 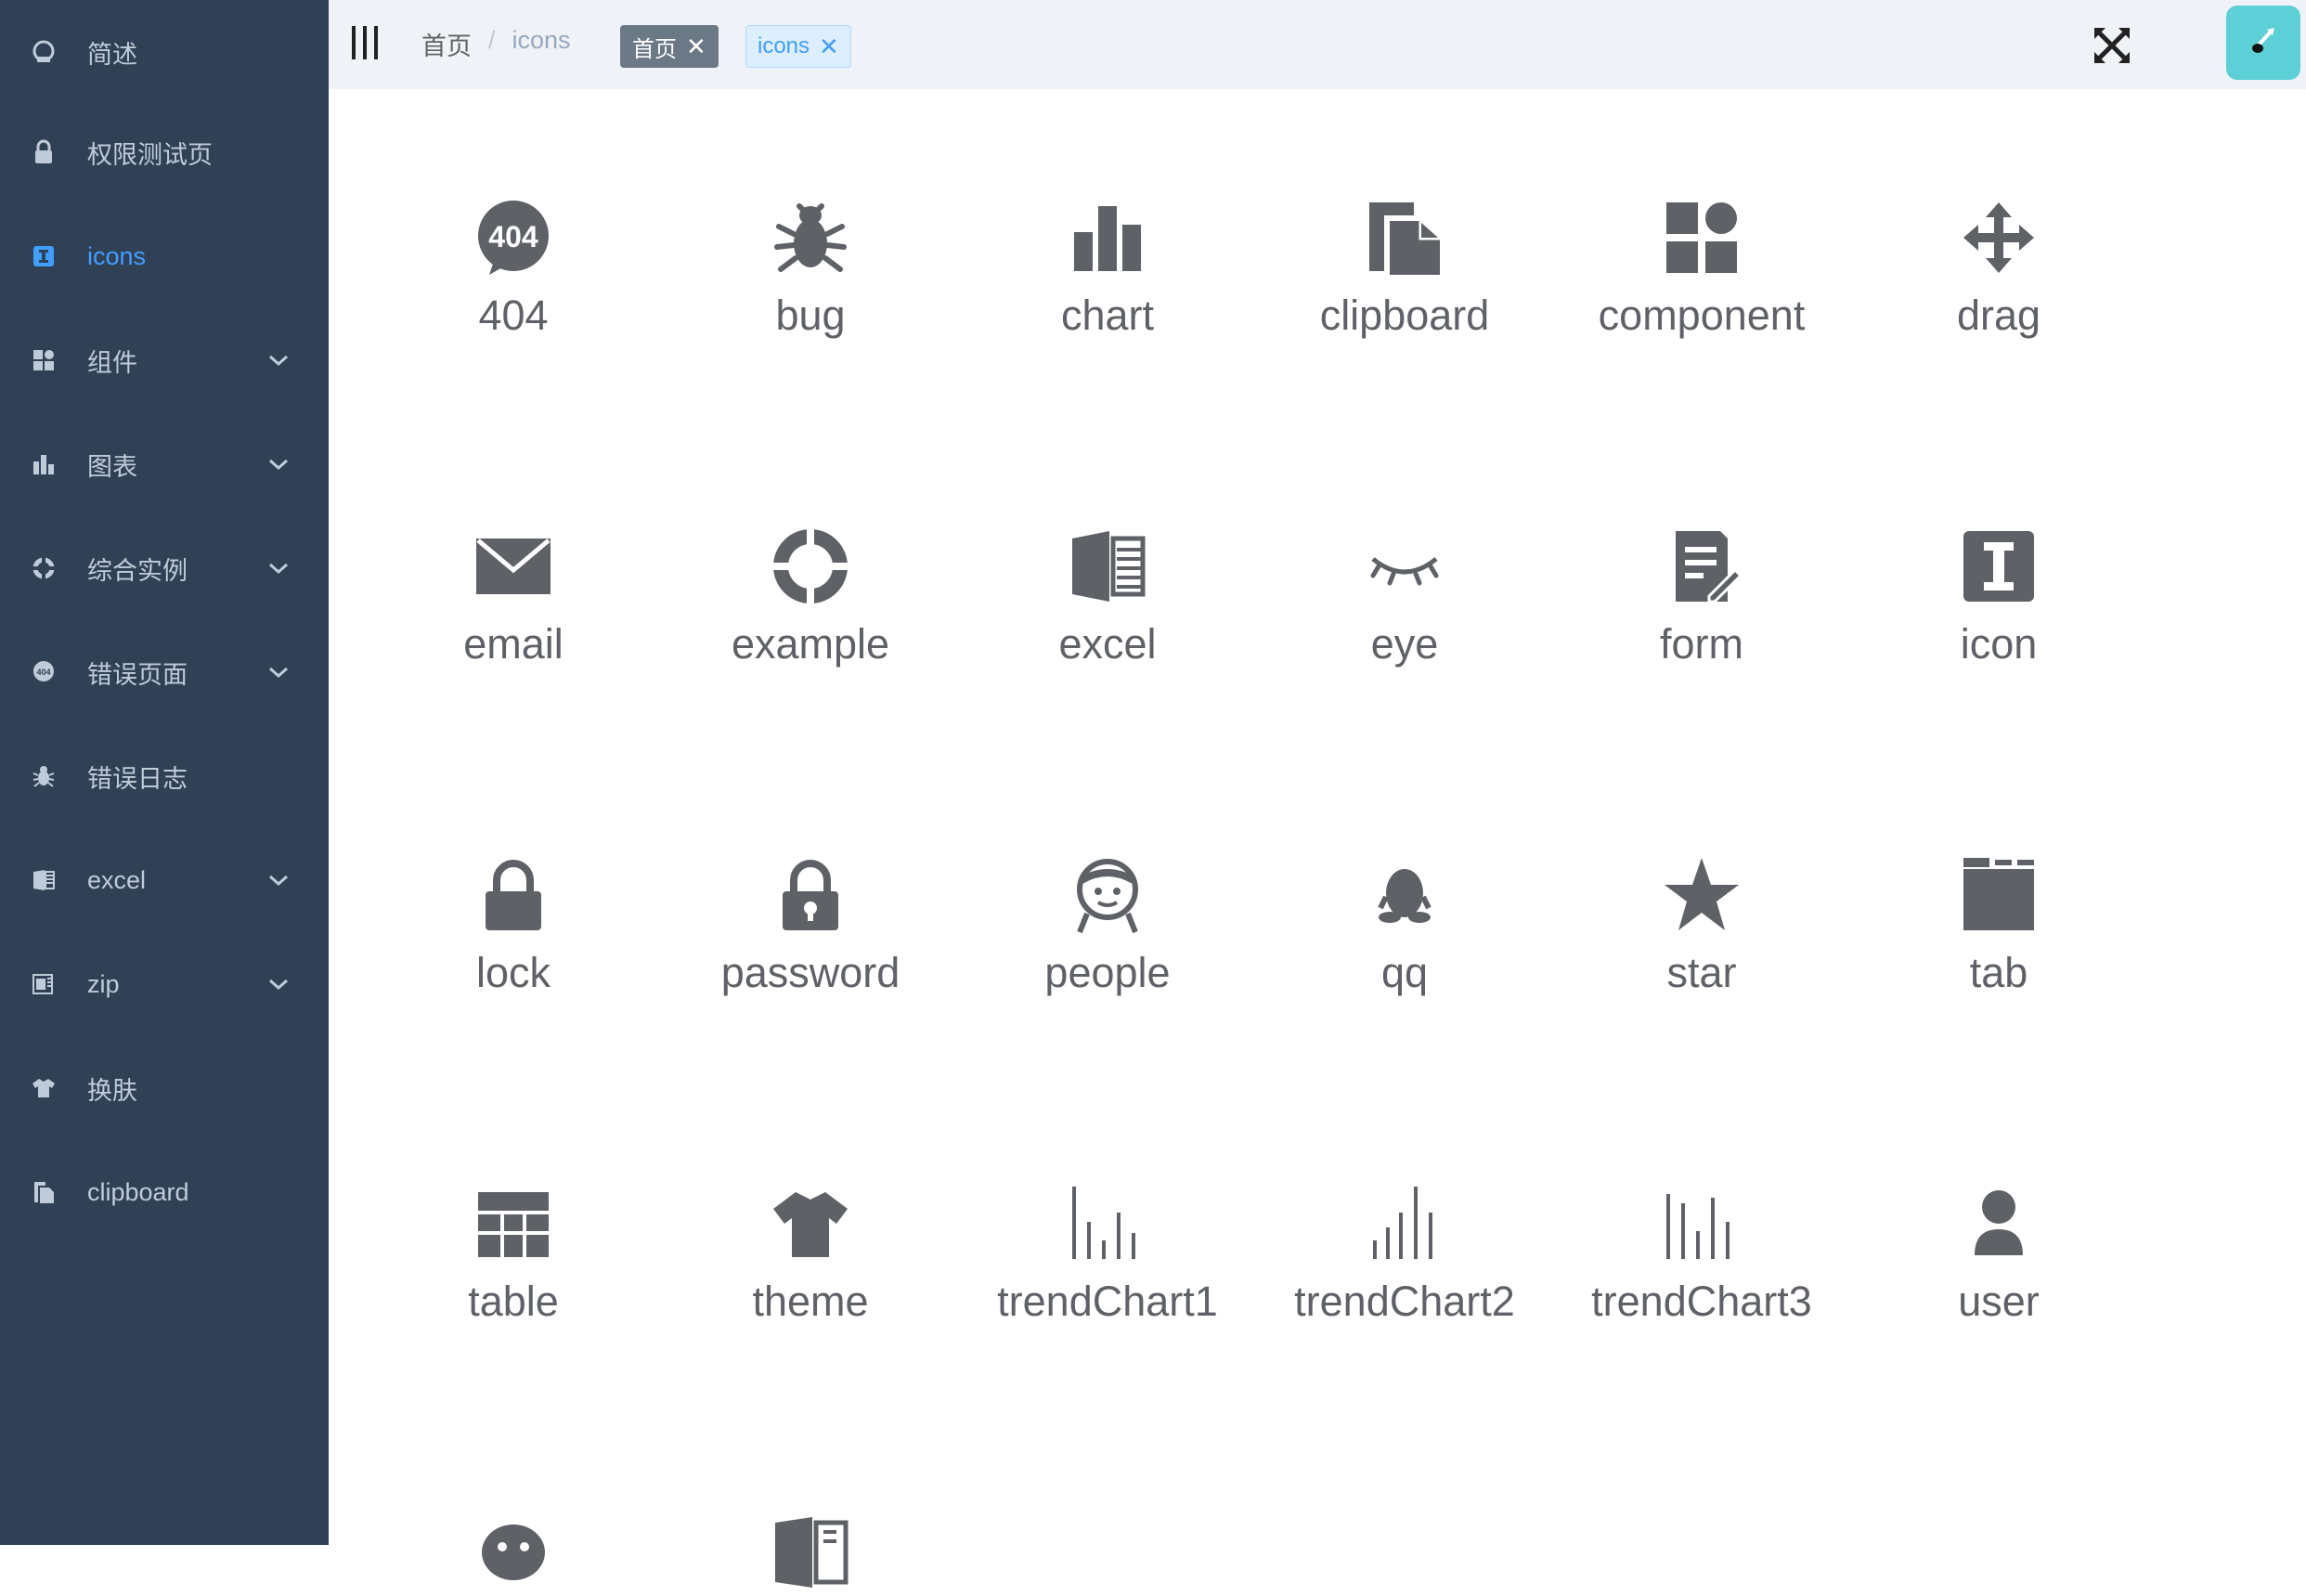 I want to click on icon-label: component, so click(x=1702, y=315).